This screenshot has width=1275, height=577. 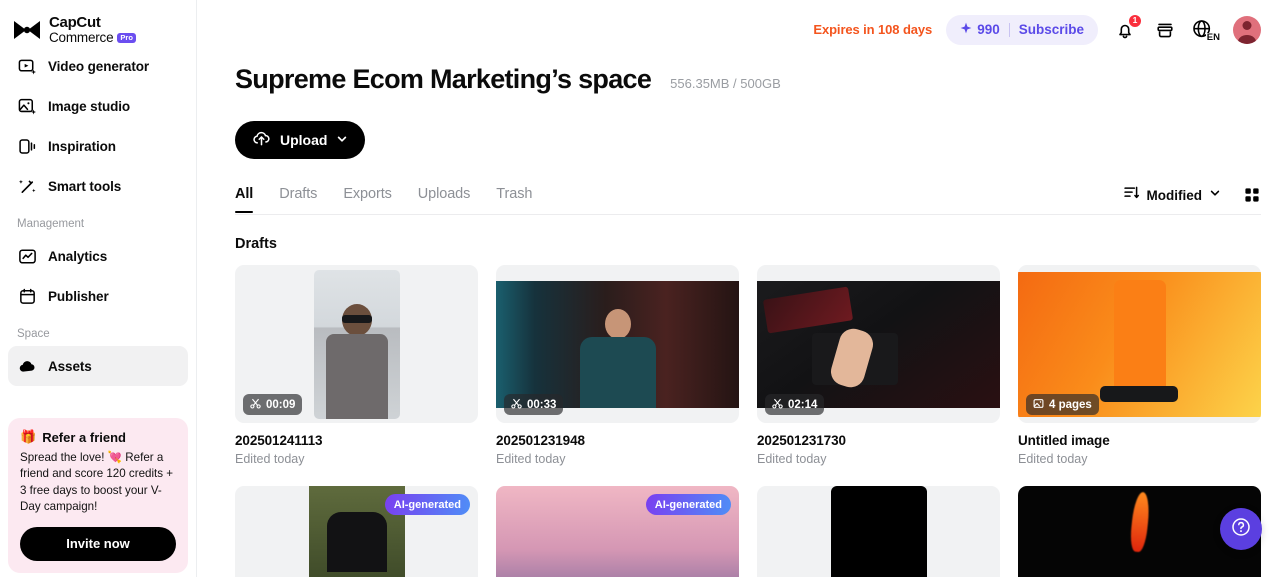 I want to click on analytics-icon, so click(x=27, y=256).